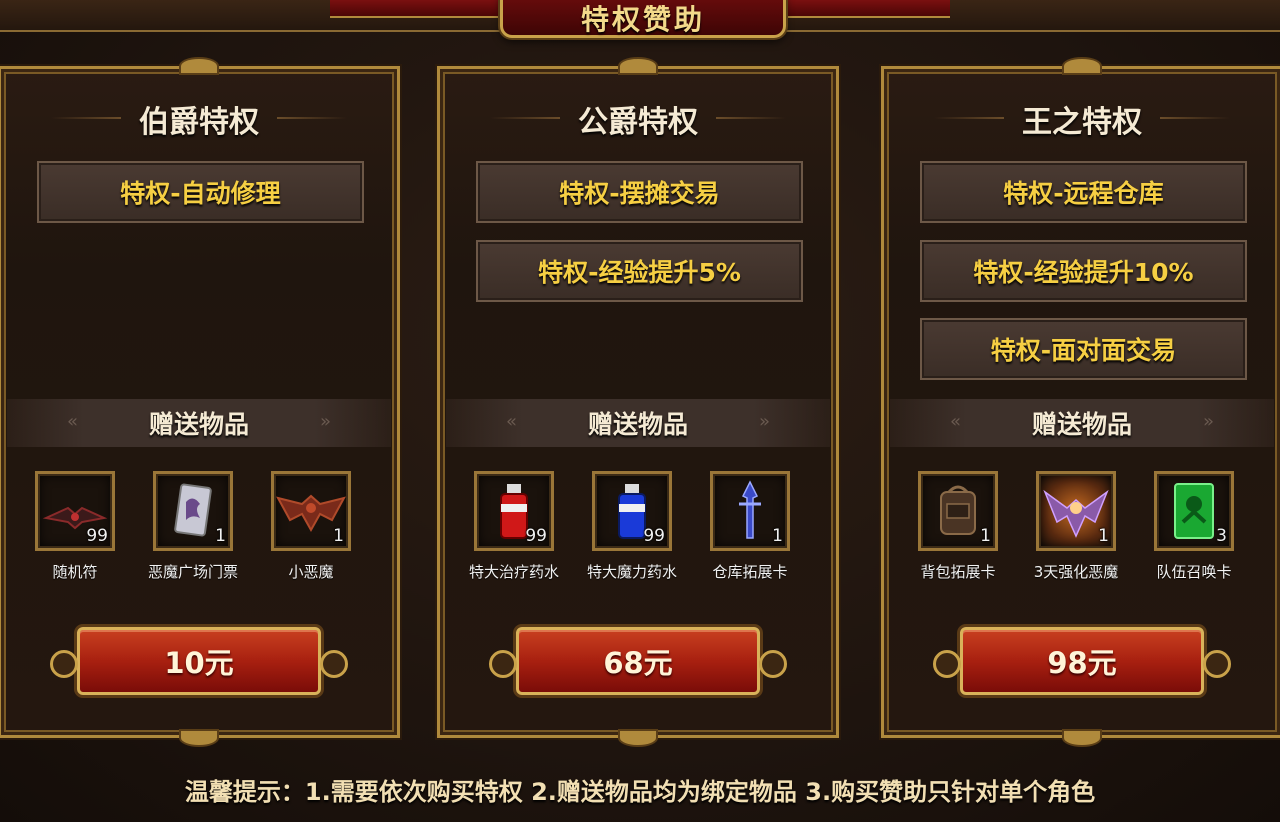  I want to click on item-name: 特大魔力药水, so click(631, 572).